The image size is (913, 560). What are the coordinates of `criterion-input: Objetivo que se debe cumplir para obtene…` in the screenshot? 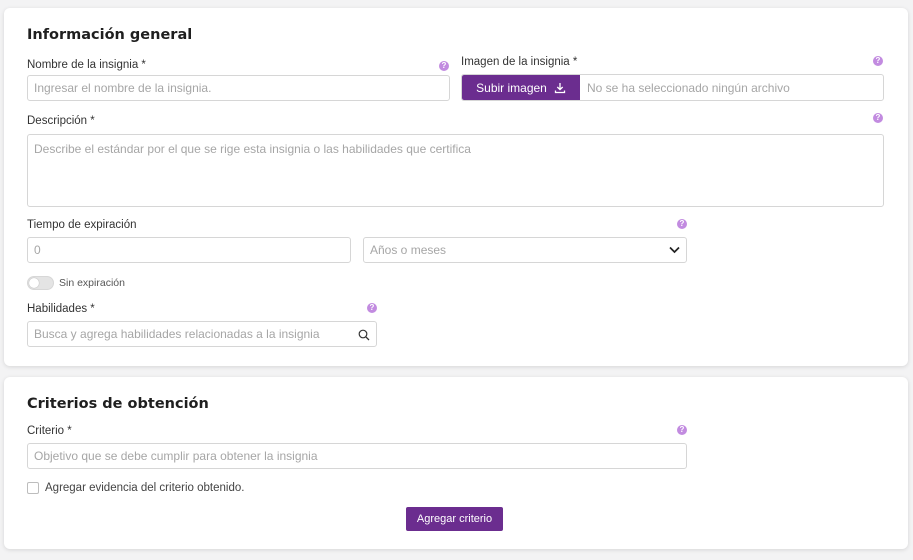 It's located at (357, 456).